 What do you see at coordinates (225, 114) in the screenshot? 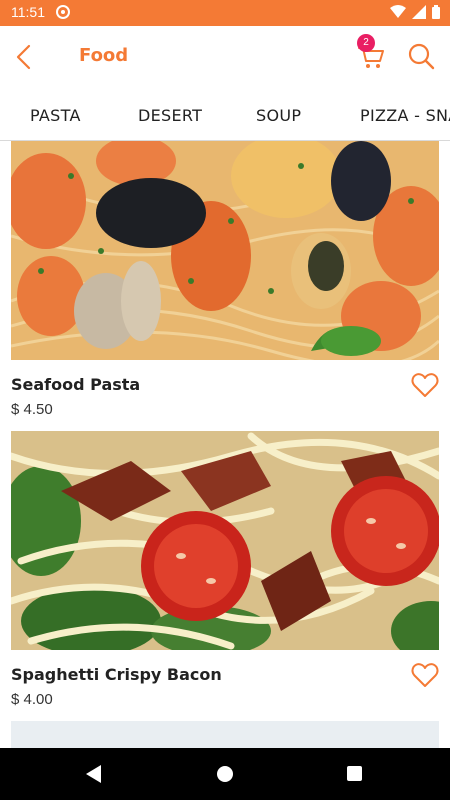
I see `category-tabs: PASTA DESERT SOUP PIZZA - SNA` at bounding box center [225, 114].